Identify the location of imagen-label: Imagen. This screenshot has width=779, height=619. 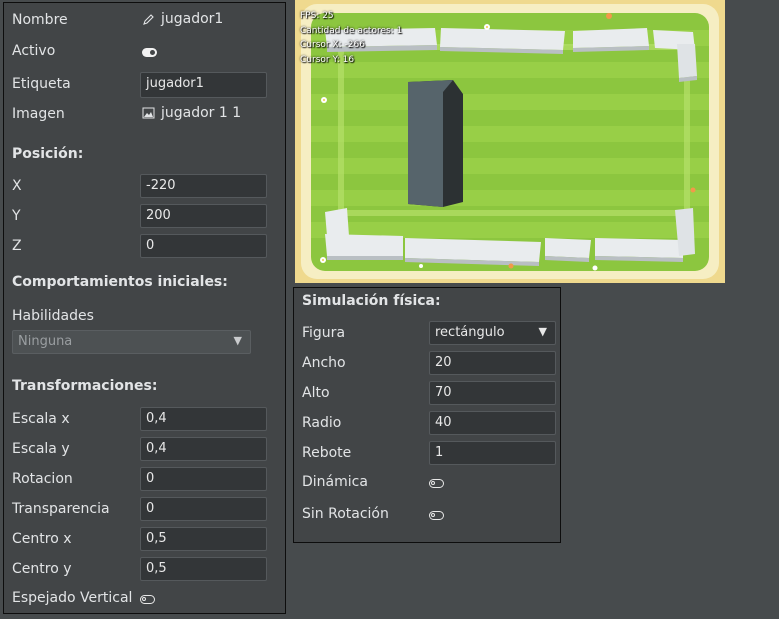
(38, 114).